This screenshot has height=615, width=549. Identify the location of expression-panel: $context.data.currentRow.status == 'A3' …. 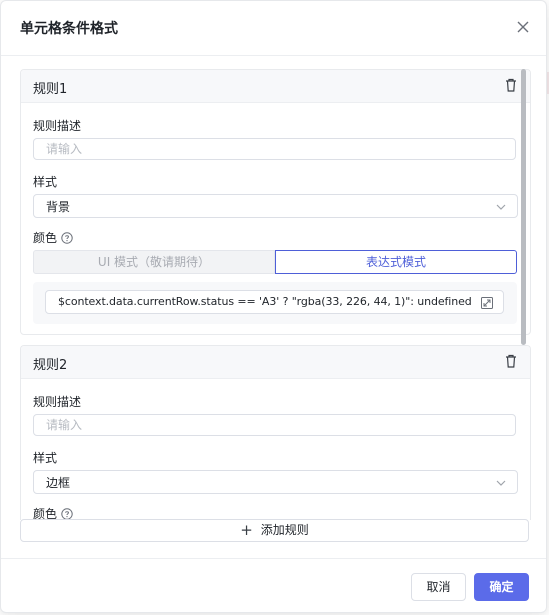
(275, 303).